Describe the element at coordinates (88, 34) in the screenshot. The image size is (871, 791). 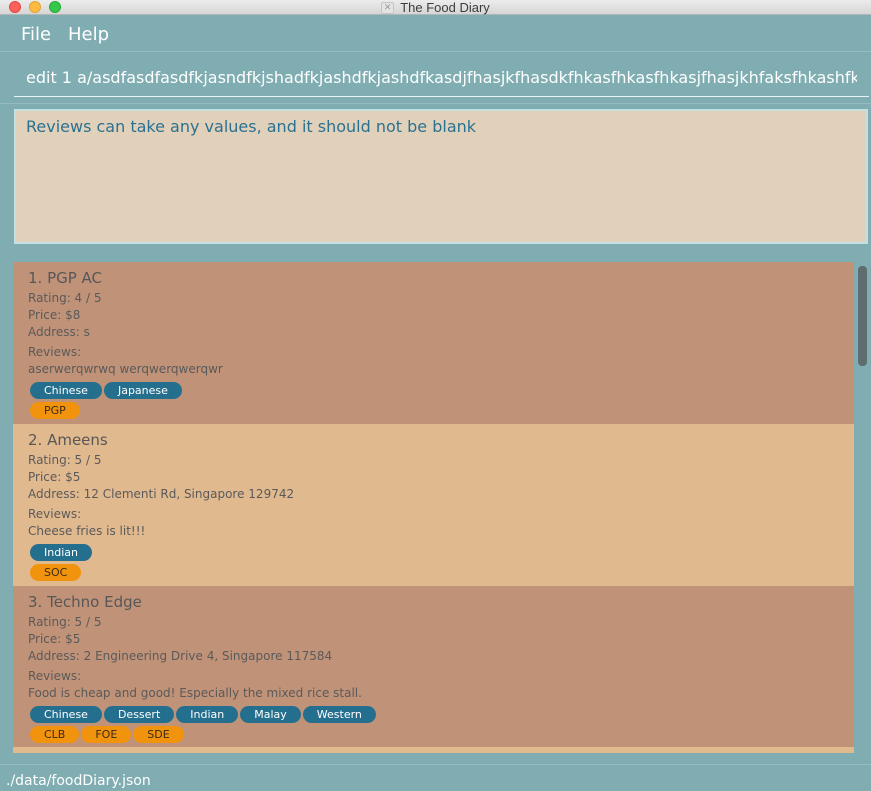
I see `menu-help: Help` at that location.